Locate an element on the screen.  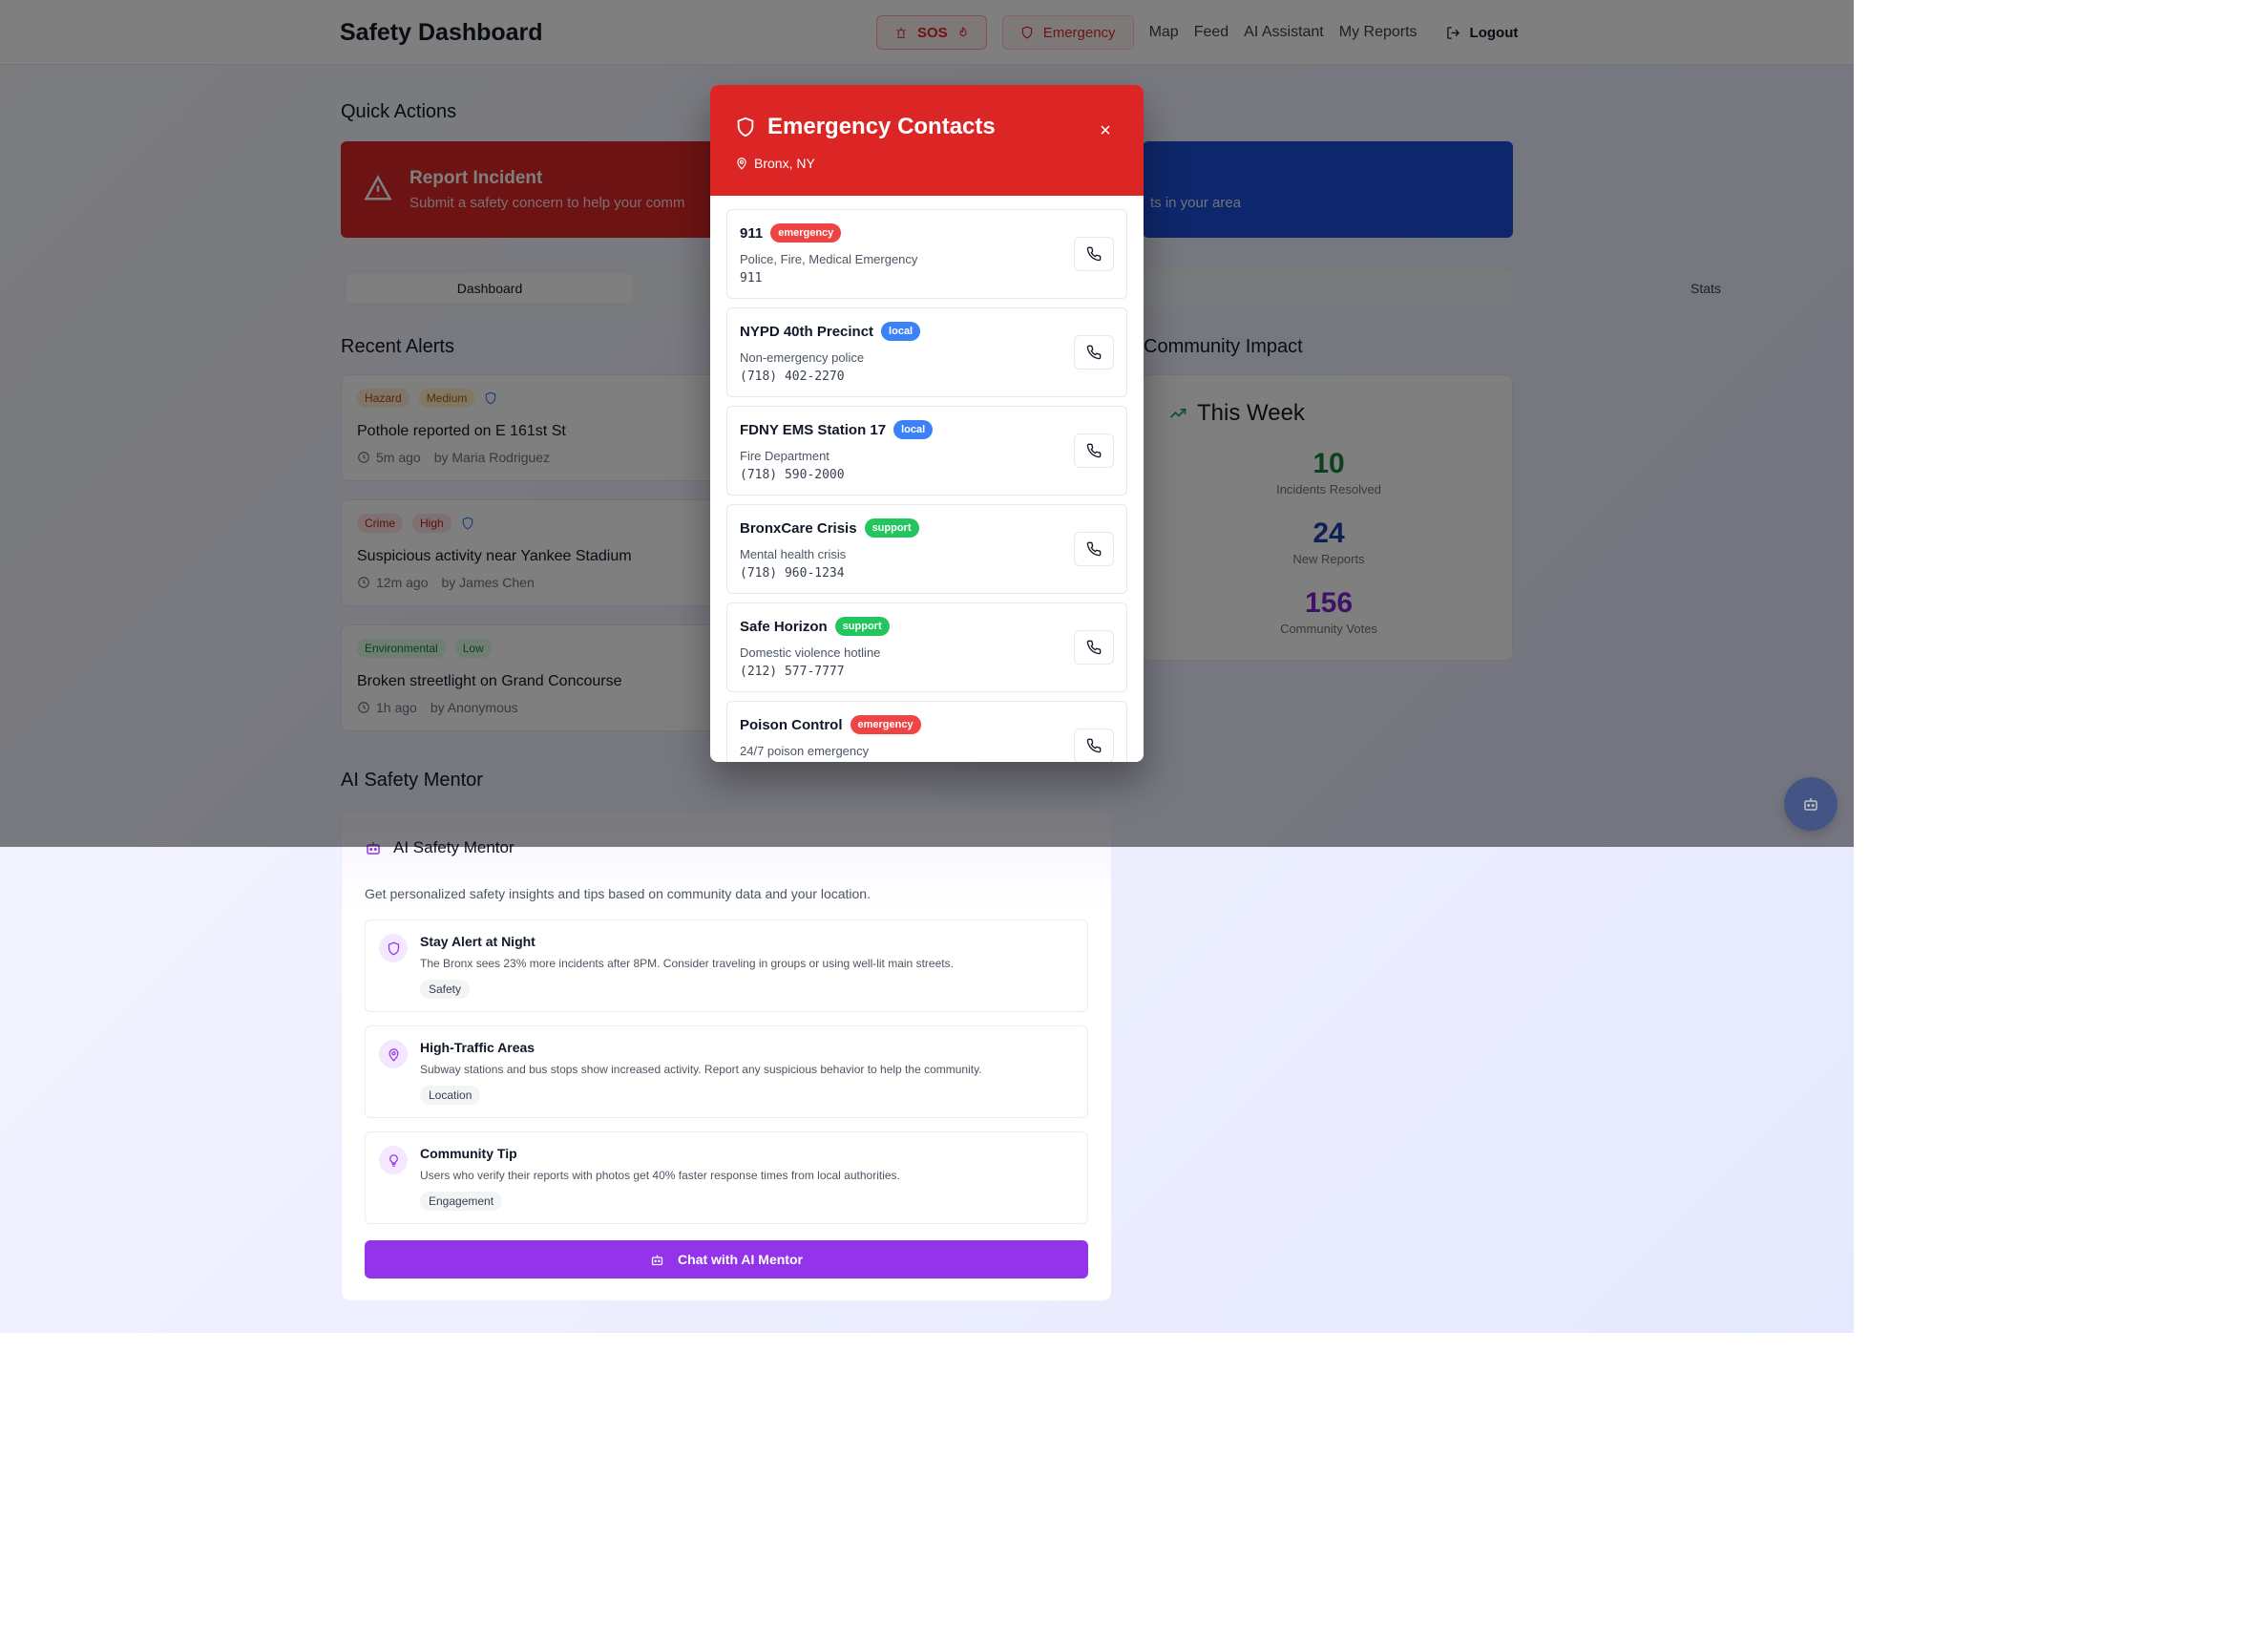
contact-name: NYPD 40th Precinct is located at coordinates (807, 332).